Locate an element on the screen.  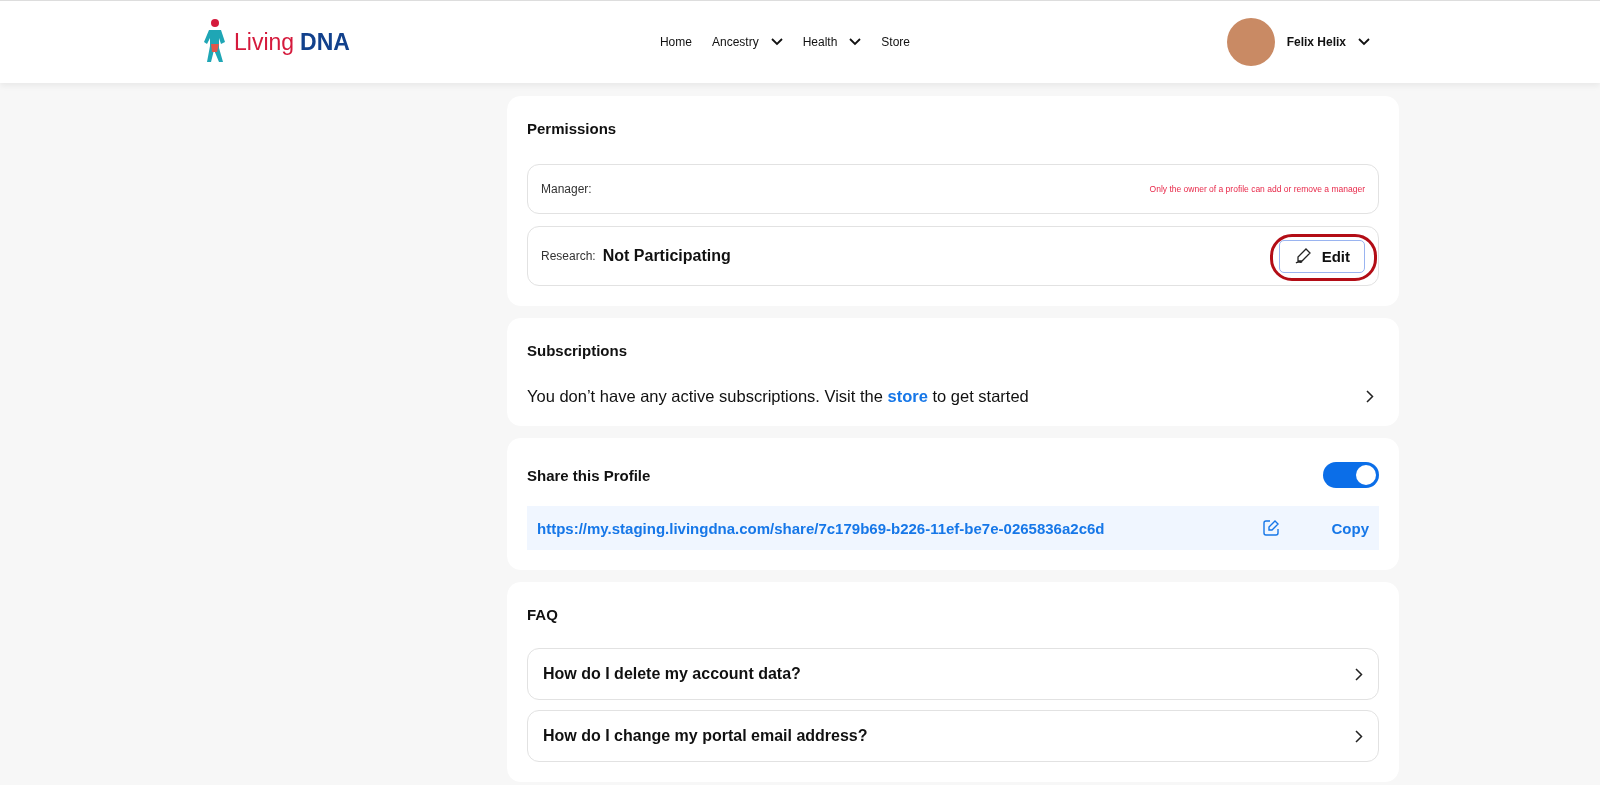
nav-link: Home is located at coordinates (675, 42).